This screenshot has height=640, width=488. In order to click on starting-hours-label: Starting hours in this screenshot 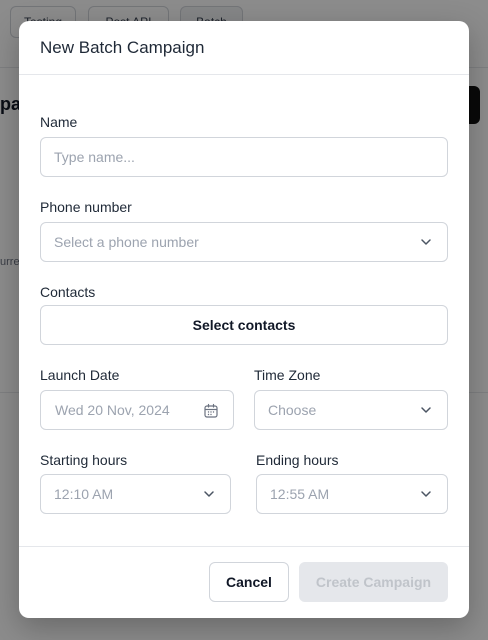, I will do `click(84, 460)`.